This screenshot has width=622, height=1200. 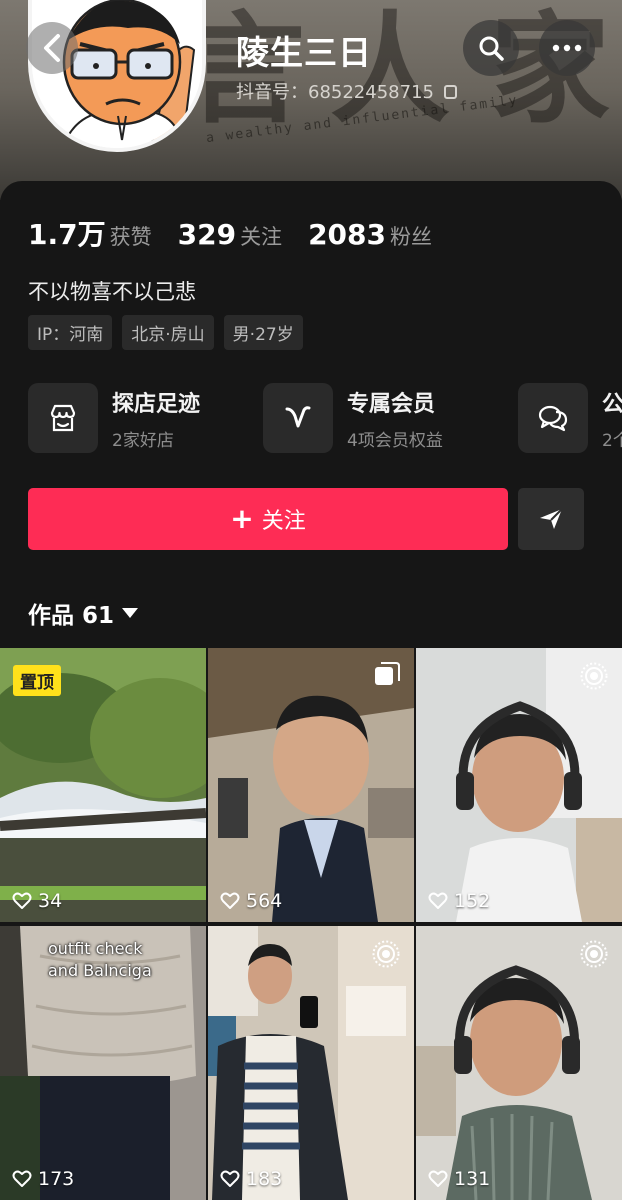 I want to click on video-likes: 152, so click(x=459, y=901).